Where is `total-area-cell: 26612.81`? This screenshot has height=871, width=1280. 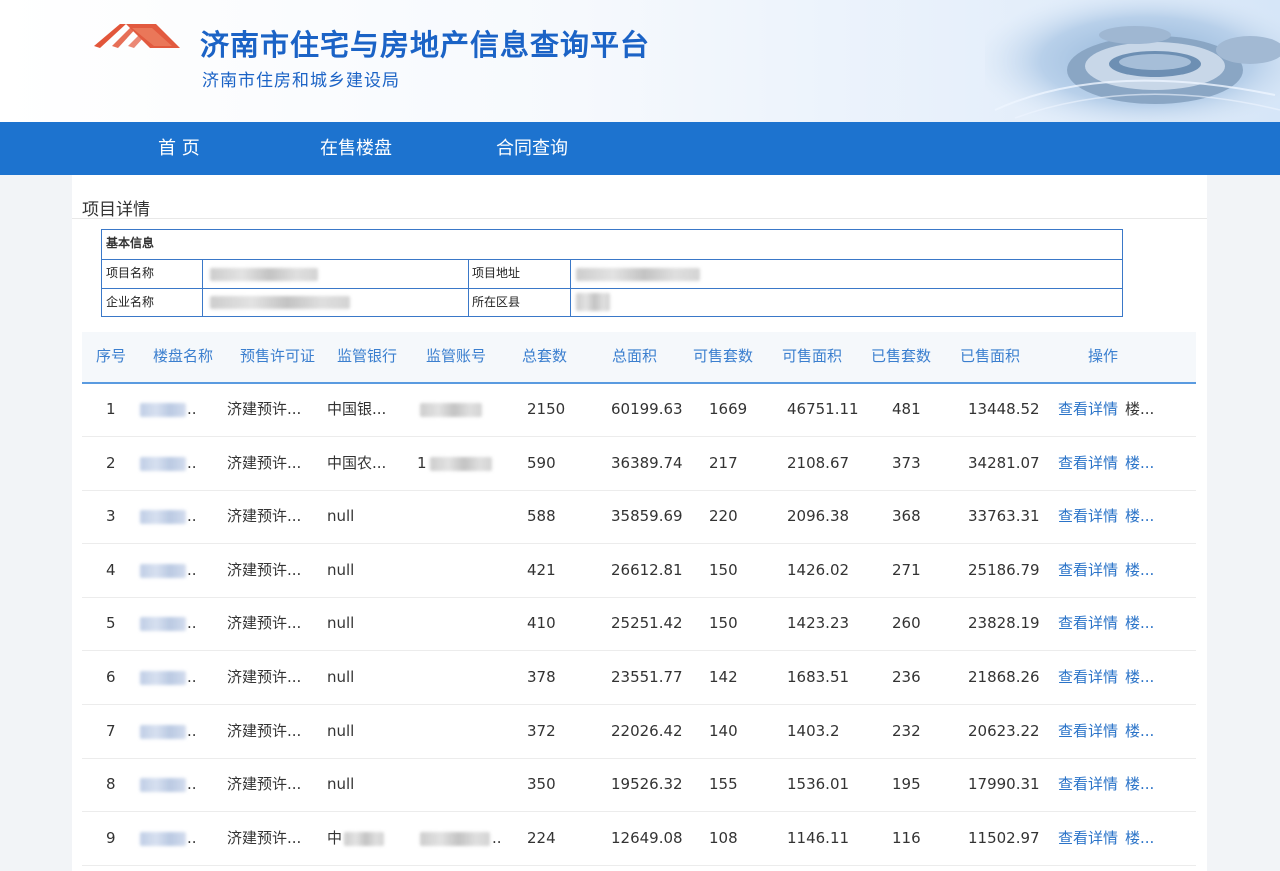
total-area-cell: 26612.81 is located at coordinates (647, 569).